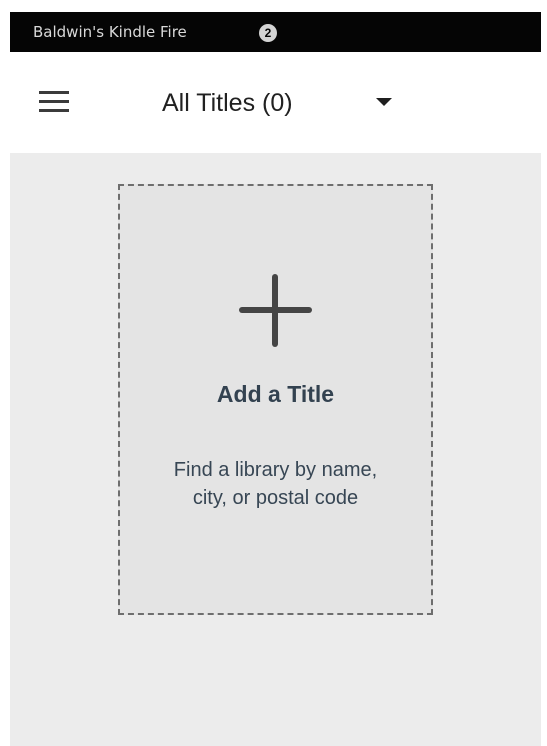 Image resolution: width=547 pixels, height=746 pixels. What do you see at coordinates (268, 33) in the screenshot?
I see `notification-count-badge: 2` at bounding box center [268, 33].